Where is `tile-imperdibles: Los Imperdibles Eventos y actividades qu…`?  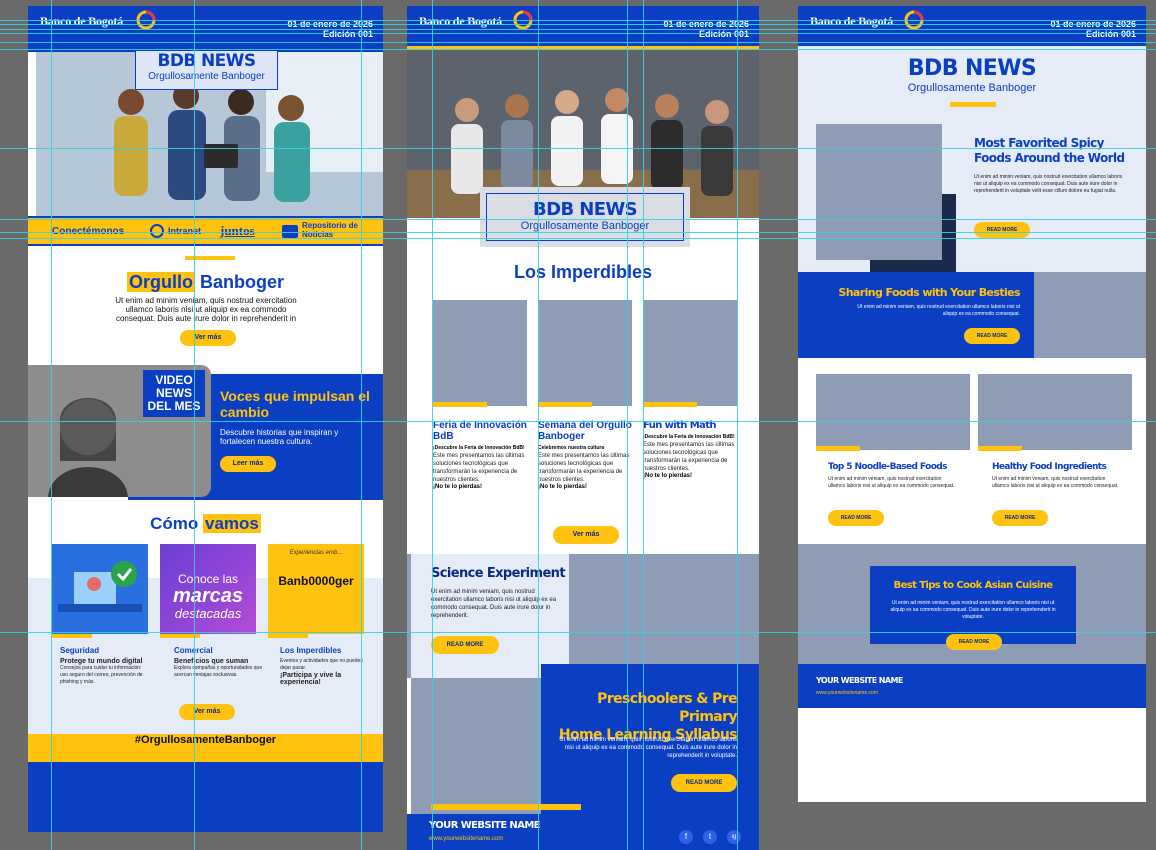 tile-imperdibles: Los Imperdibles Eventos y actividades qu… is located at coordinates (325, 666).